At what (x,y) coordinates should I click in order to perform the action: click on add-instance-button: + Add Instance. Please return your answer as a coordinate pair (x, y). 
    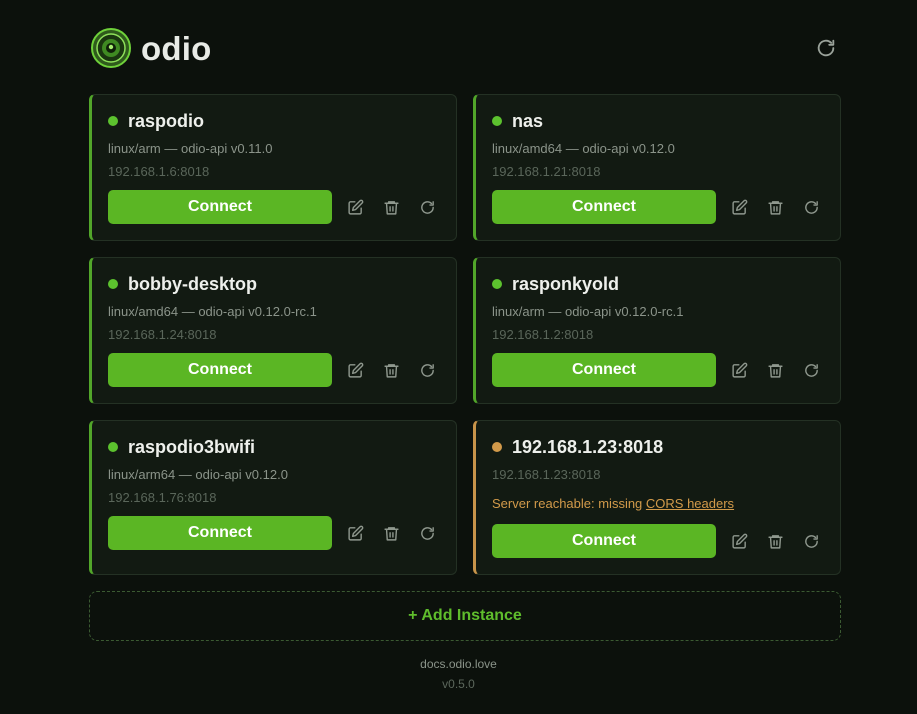
    Looking at the image, I should click on (465, 616).